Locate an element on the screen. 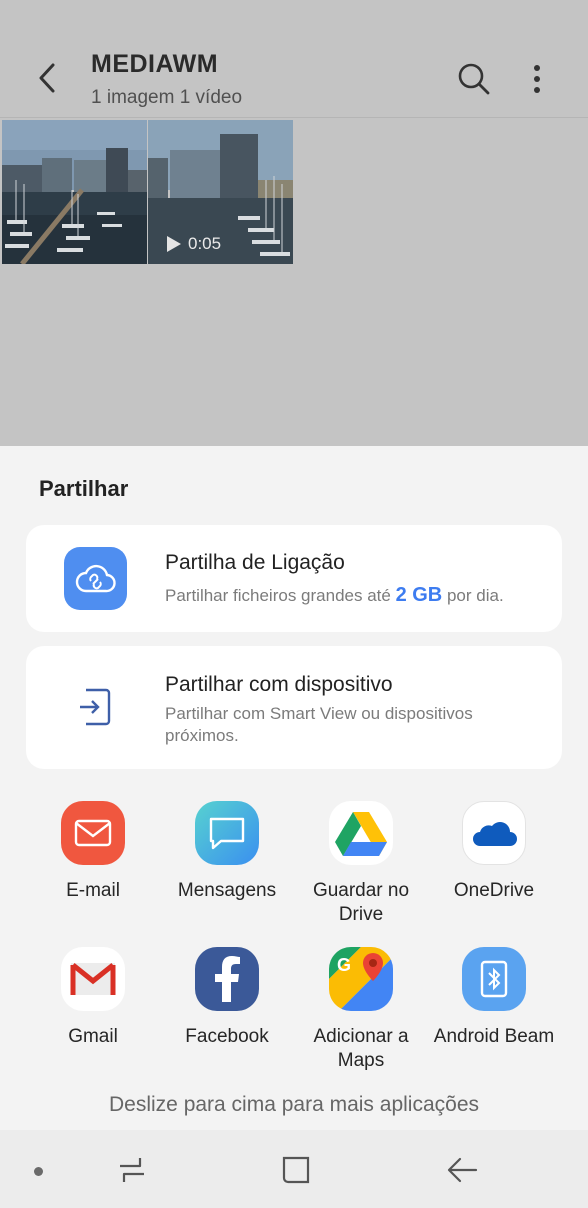 This screenshot has height=1208, width=588. app-google-drive: Guardar no Drive is located at coordinates (361, 864).